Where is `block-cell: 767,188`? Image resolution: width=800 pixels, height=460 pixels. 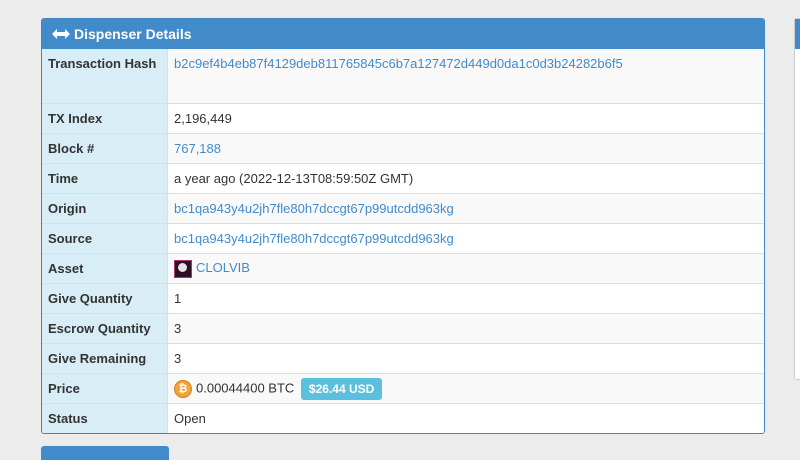 block-cell: 767,188 is located at coordinates (465, 148).